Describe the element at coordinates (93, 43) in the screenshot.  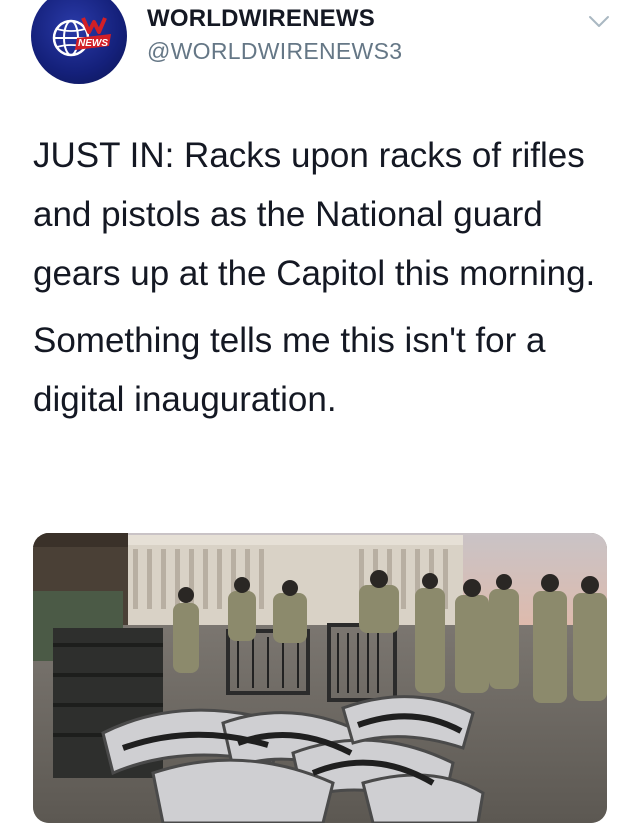
I see `logo-text: NEWS` at that location.